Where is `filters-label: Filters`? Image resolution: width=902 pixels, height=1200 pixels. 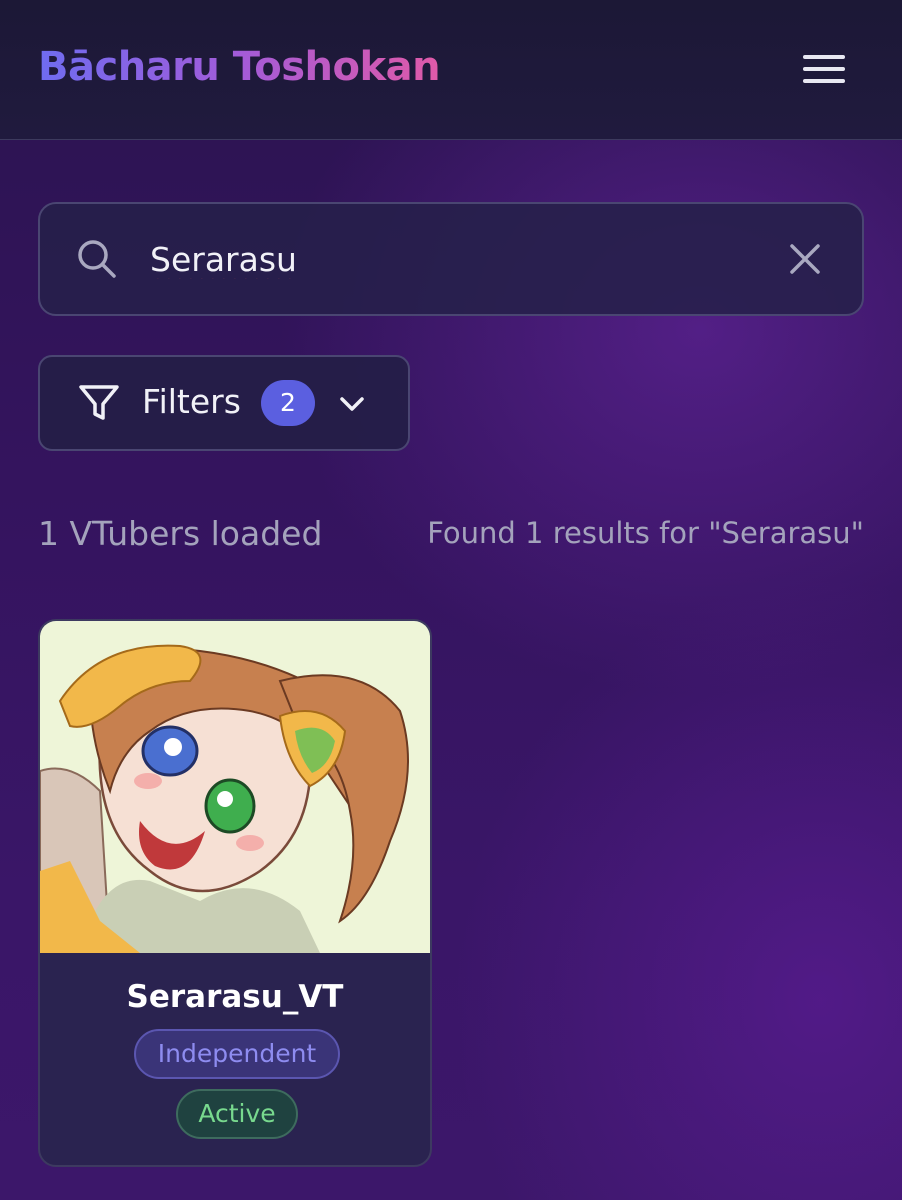
filters-label: Filters is located at coordinates (191, 401).